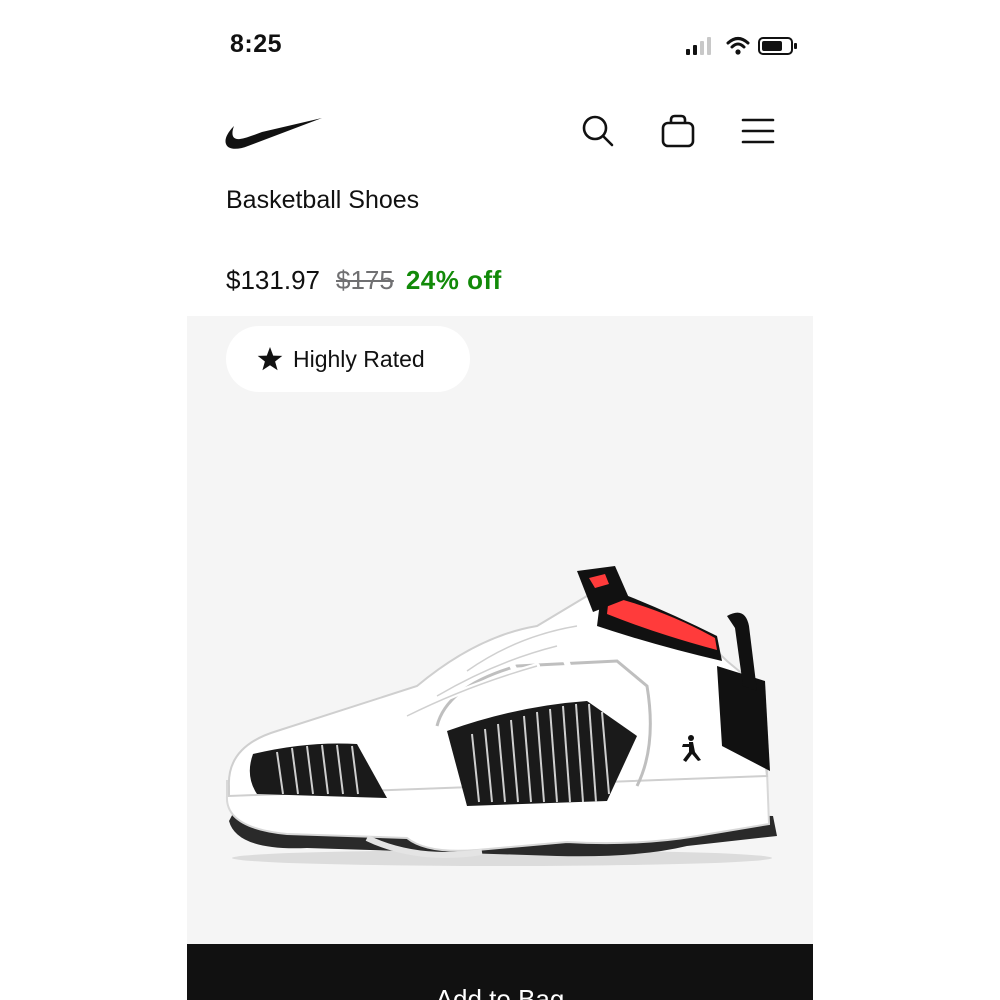 This screenshot has width=1000, height=1000. I want to click on search-icon, so click(597, 131).